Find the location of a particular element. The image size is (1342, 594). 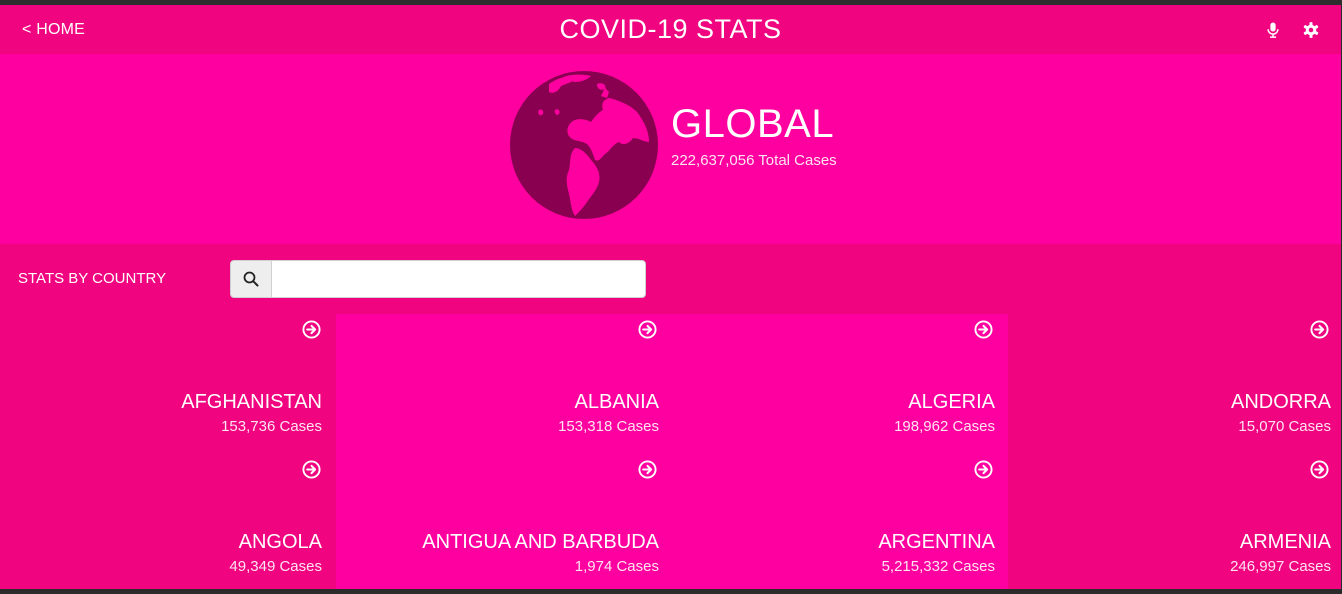

country-cases: 49,349 Cases is located at coordinates (275, 566).